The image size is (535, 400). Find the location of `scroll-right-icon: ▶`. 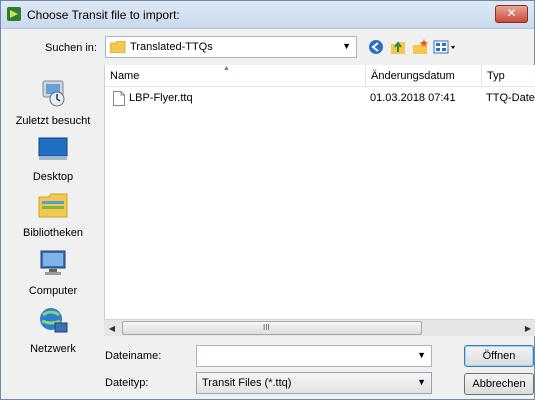

scroll-right-icon: ▶ is located at coordinates (527, 328).